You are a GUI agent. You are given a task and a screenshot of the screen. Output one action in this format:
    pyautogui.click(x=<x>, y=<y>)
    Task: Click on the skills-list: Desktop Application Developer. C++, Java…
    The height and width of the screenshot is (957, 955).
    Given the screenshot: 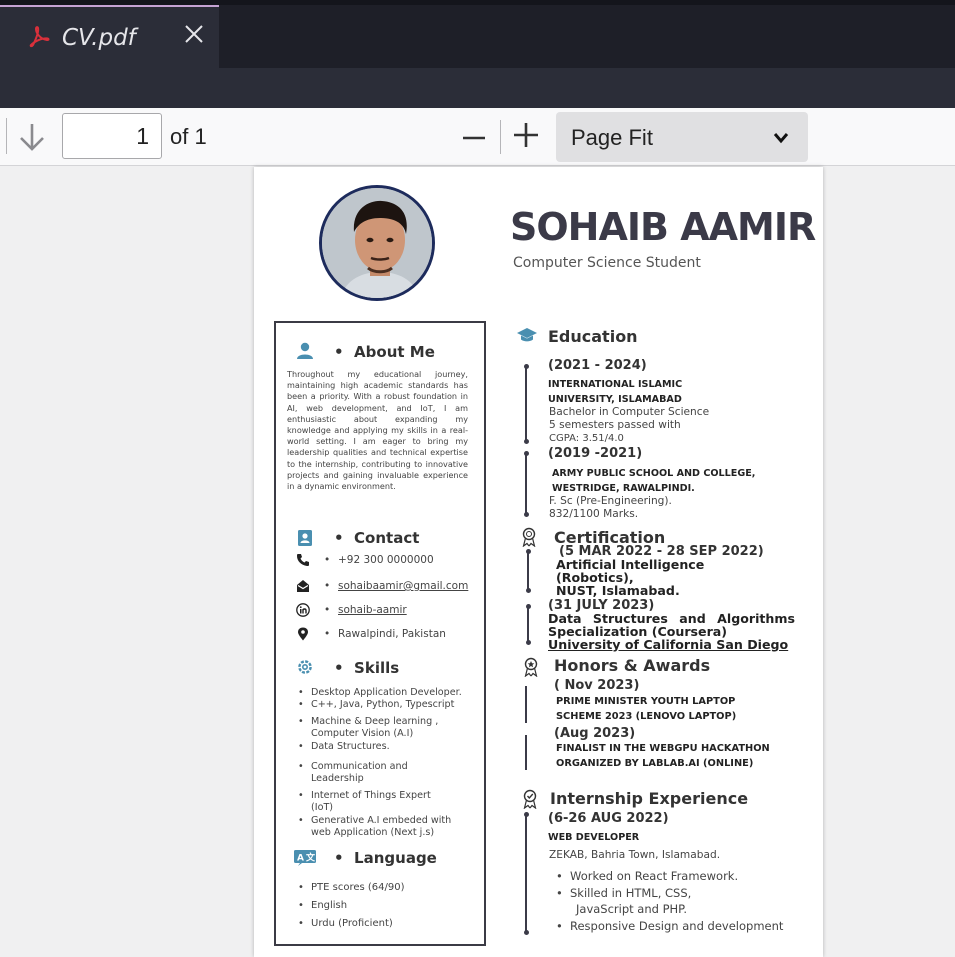 What is the action you would take?
    pyautogui.click(x=380, y=763)
    